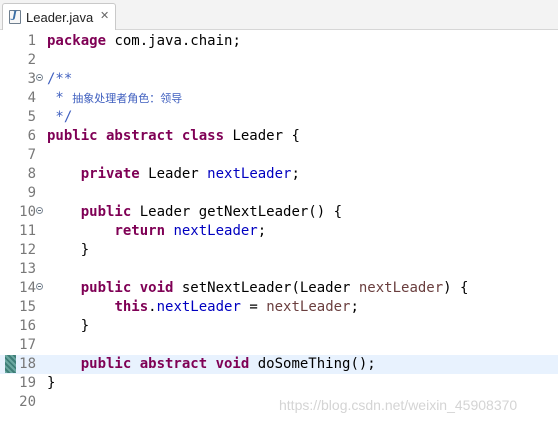 This screenshot has height=424, width=558. Describe the element at coordinates (27, 250) in the screenshot. I see `line-number: 12` at that location.